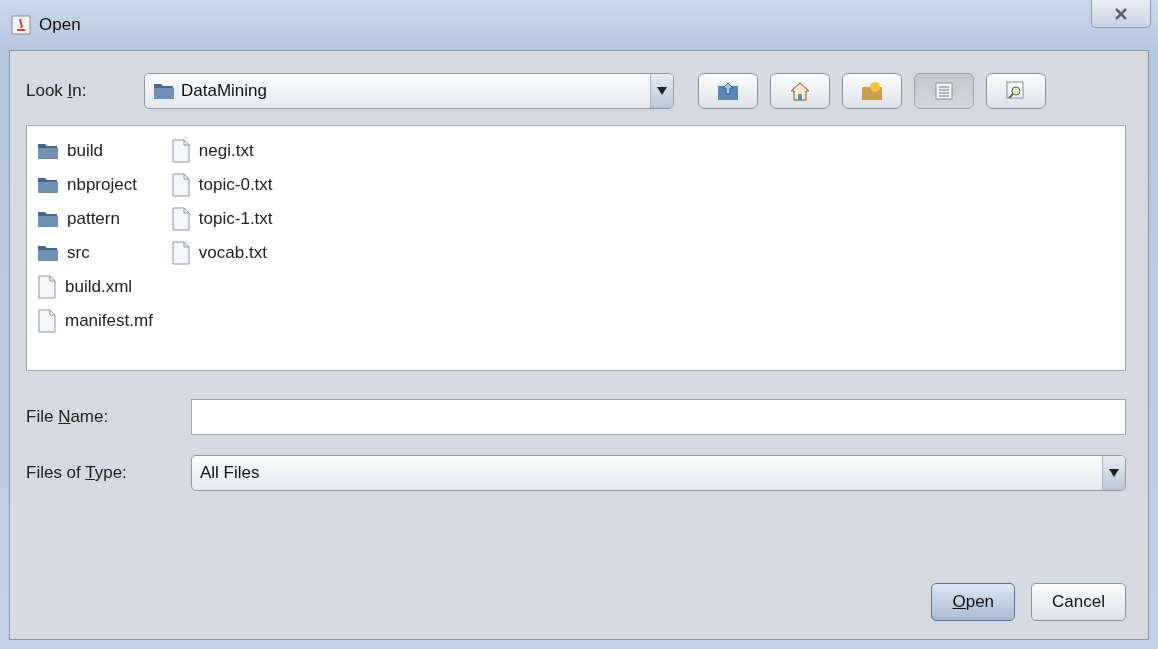  Describe the element at coordinates (409, 91) in the screenshot. I see `look-in-dropdown: DataMining` at that location.